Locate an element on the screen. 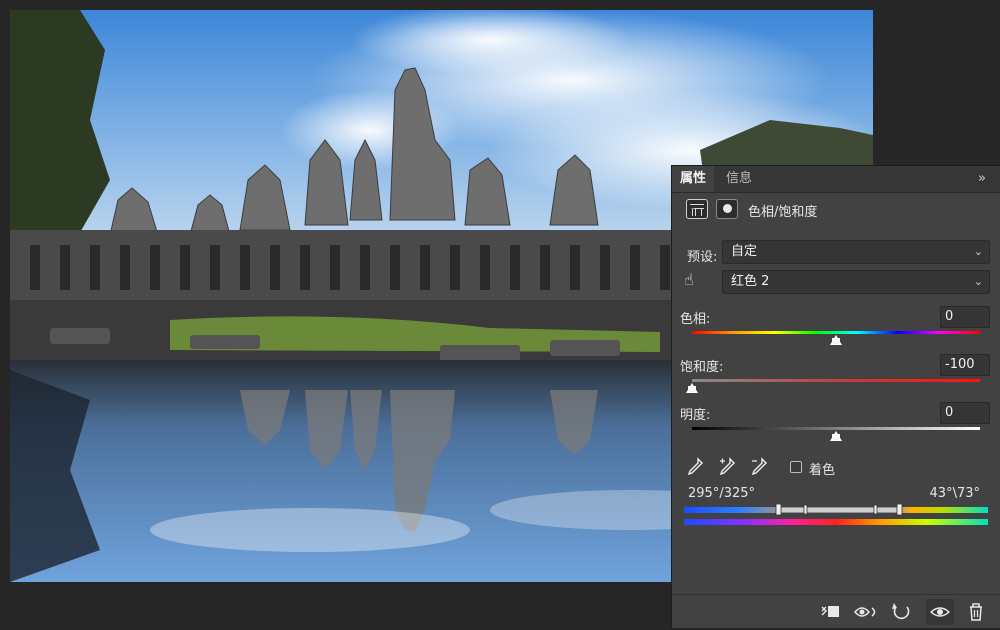 The width and height of the screenshot is (1000, 630). channel-value: 红色 2 is located at coordinates (750, 281).